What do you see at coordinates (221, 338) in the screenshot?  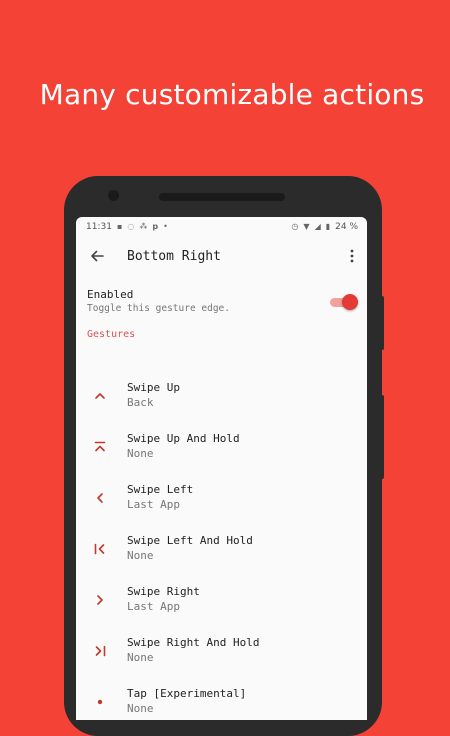 I see `section-header-gestures: Gestures` at bounding box center [221, 338].